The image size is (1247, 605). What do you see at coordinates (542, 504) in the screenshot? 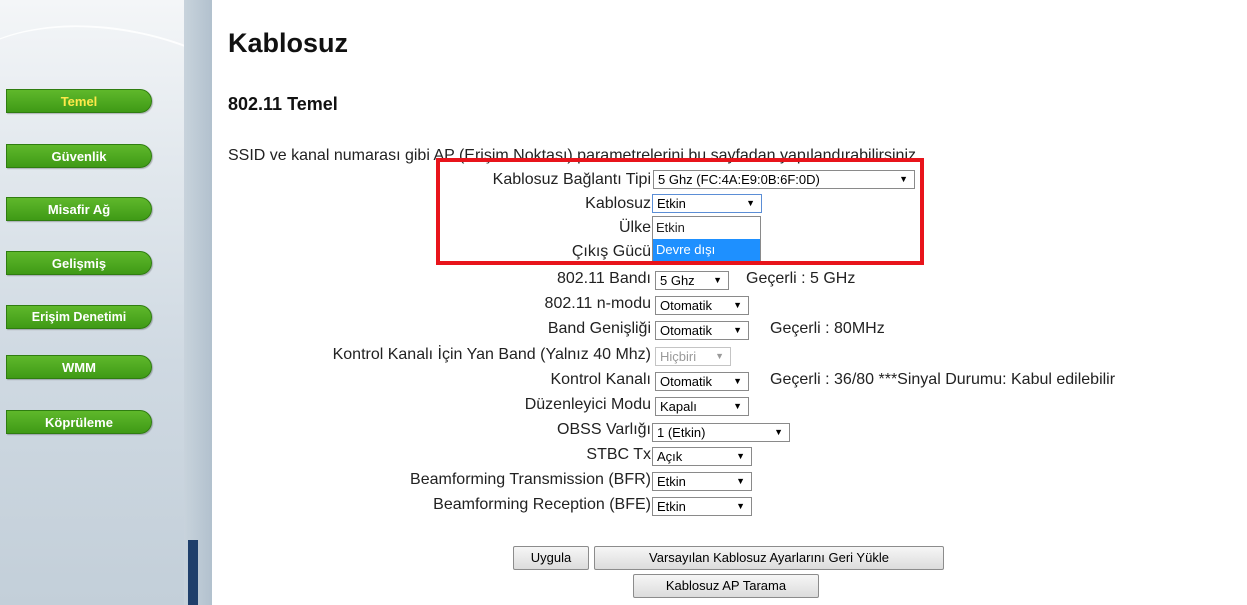
I see `bfe-label: Beamforming Reception (BFE)` at bounding box center [542, 504].